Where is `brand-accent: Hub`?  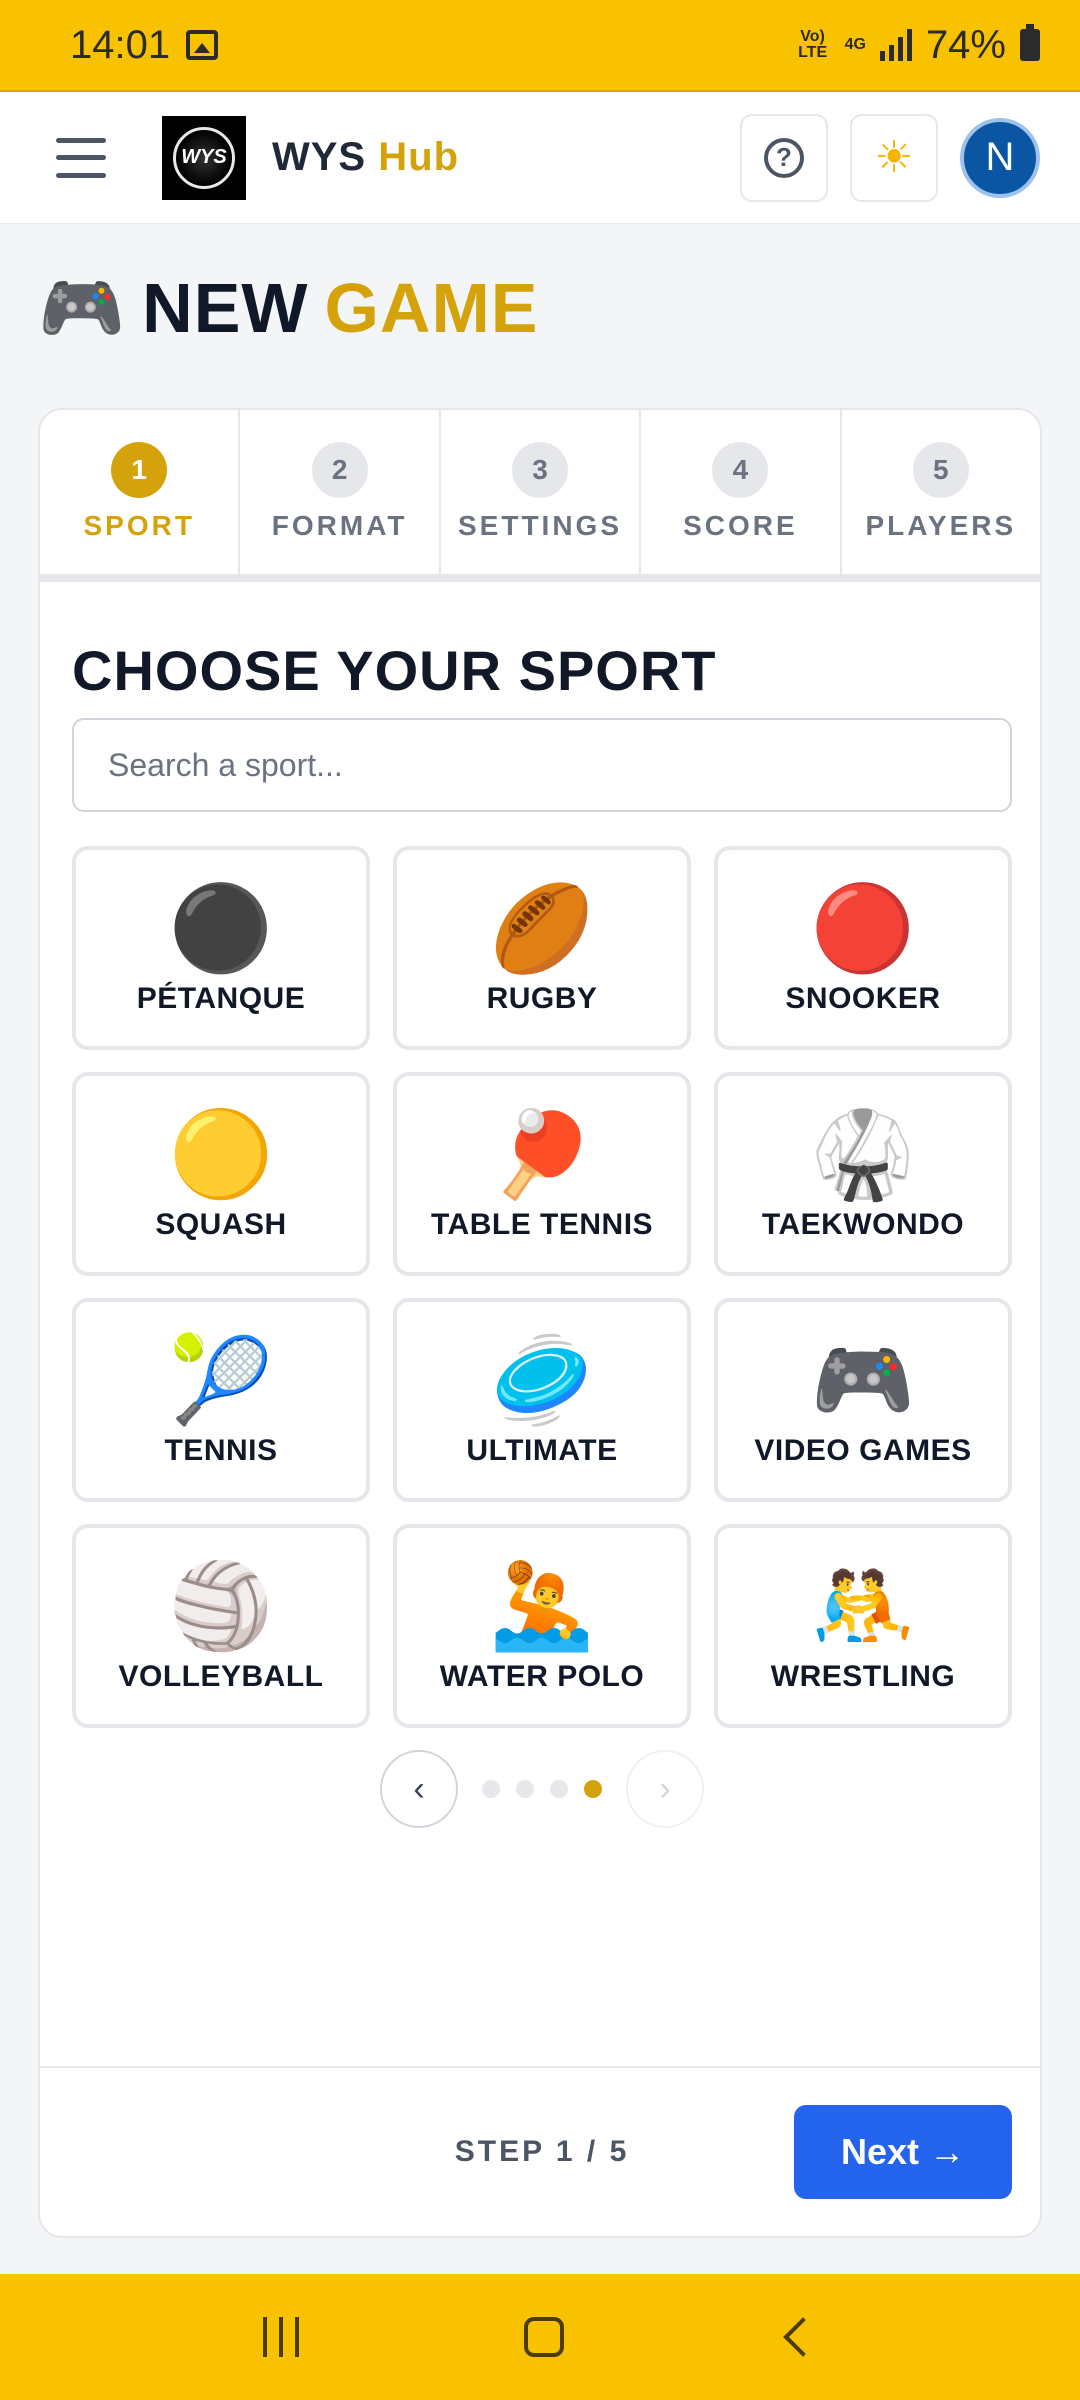
brand-accent: Hub is located at coordinates (419, 157).